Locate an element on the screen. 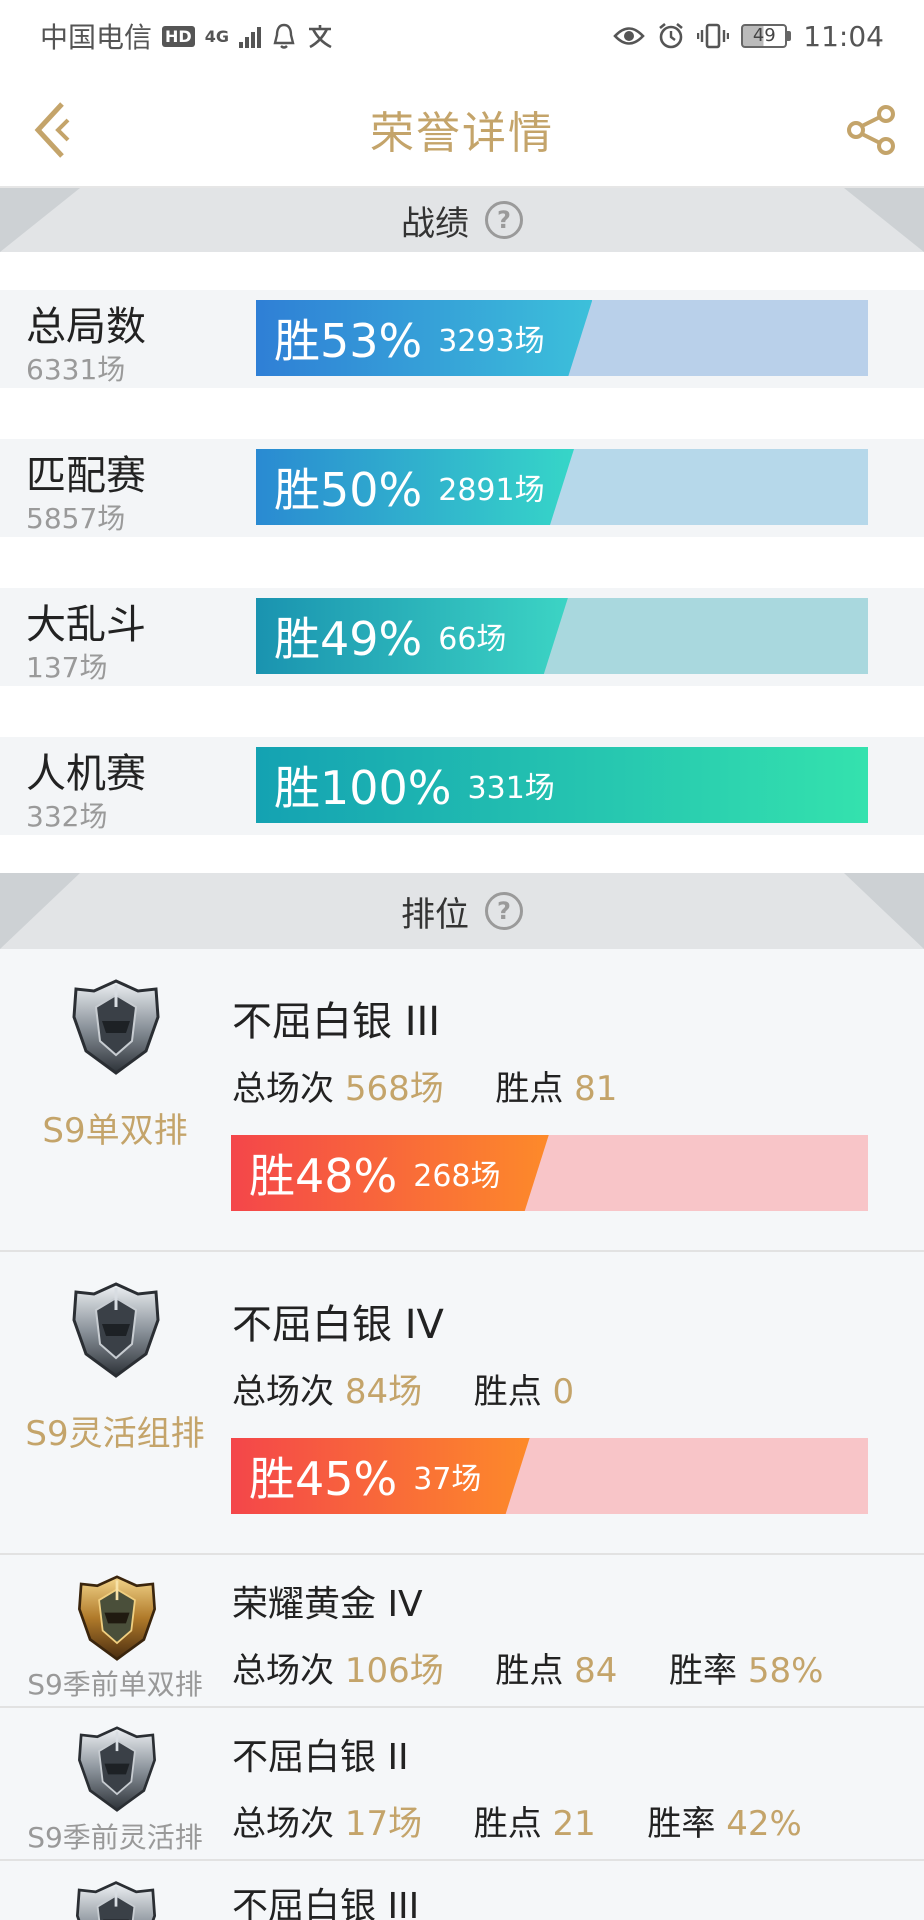 The image size is (924, 1920). signal-icon is located at coordinates (249, 36).